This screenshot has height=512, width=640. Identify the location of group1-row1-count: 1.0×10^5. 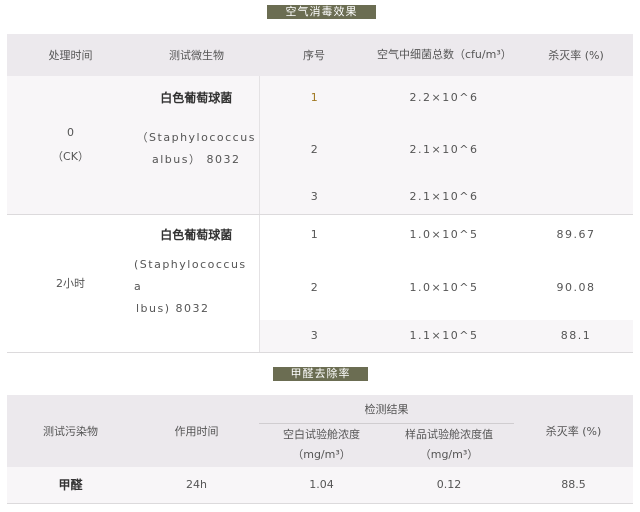
(444, 287).